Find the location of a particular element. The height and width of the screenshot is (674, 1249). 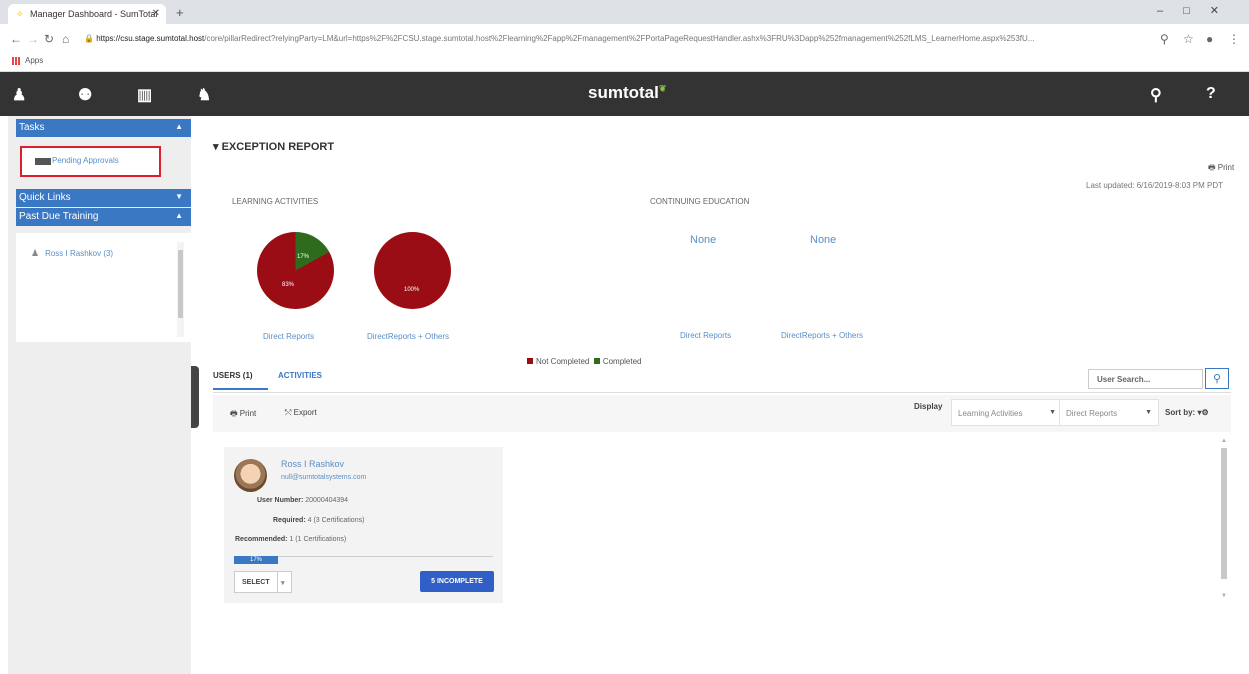

search-button: ⚲ is located at coordinates (1217, 378).